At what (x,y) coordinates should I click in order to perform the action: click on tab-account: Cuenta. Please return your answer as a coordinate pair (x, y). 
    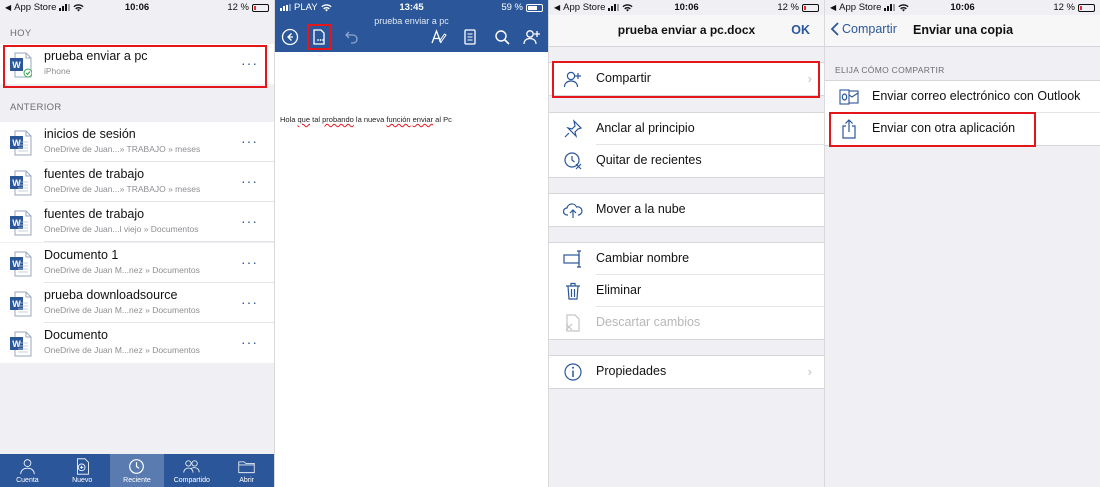
    Looking at the image, I should click on (27, 470).